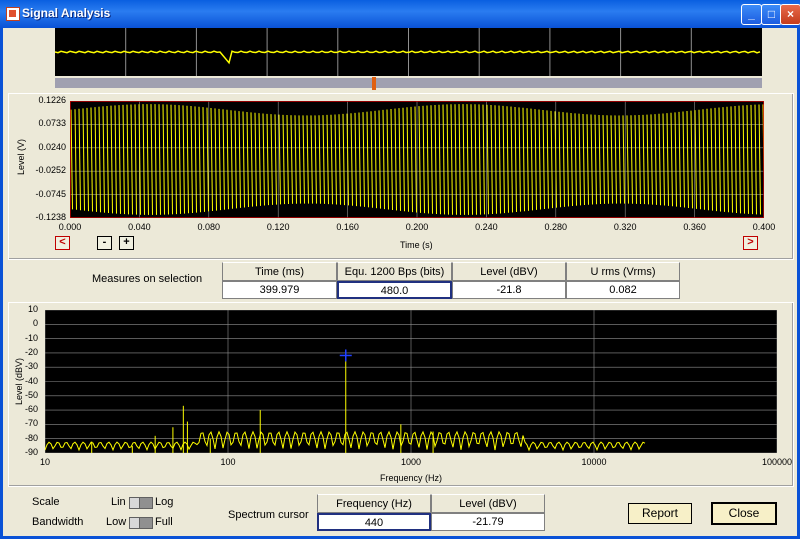 This screenshot has width=800, height=539. Describe the element at coordinates (764, 227) in the screenshot. I see `time-xtick: 0.400` at that location.